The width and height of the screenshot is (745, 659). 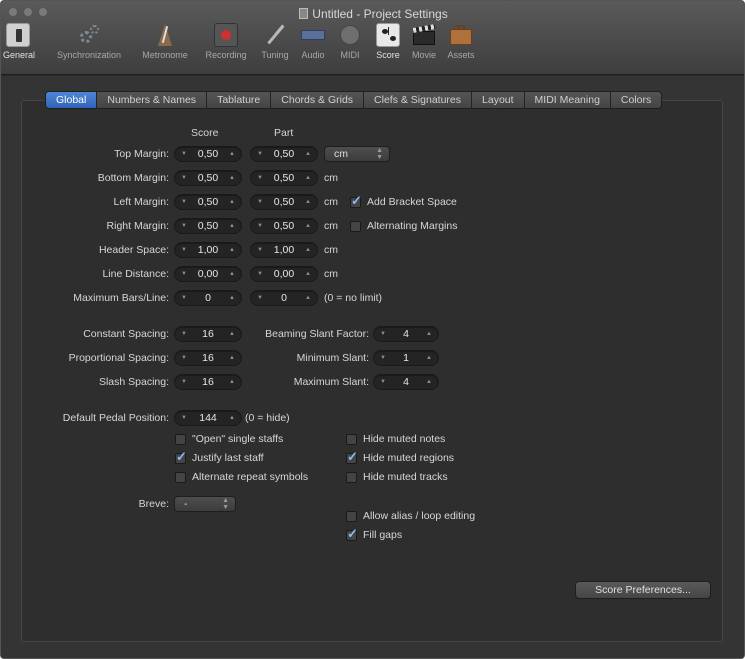 What do you see at coordinates (208, 298) in the screenshot?
I see `maximum-bars-score-stepper: ▼ 0 ▲` at bounding box center [208, 298].